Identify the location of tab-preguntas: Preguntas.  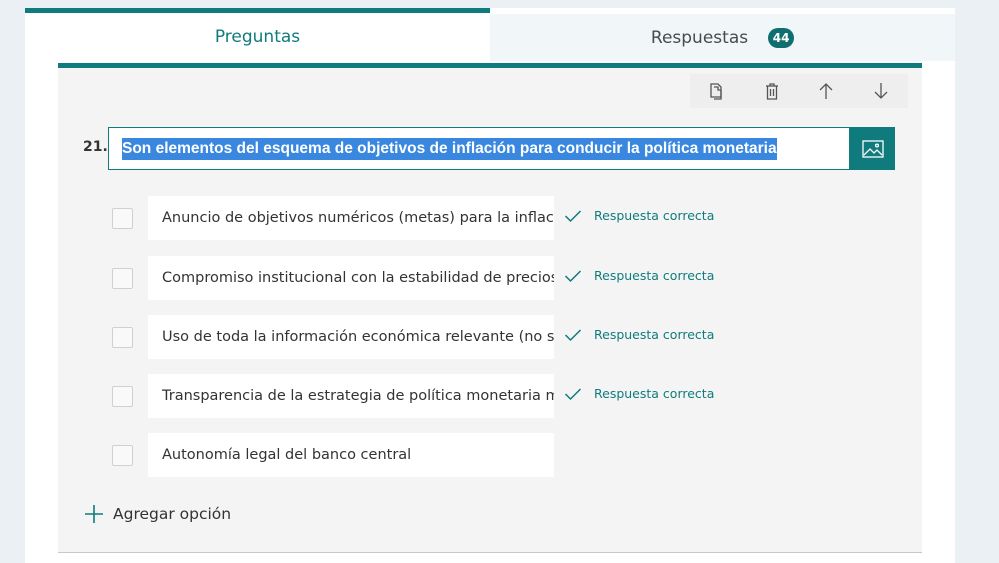
(257, 34).